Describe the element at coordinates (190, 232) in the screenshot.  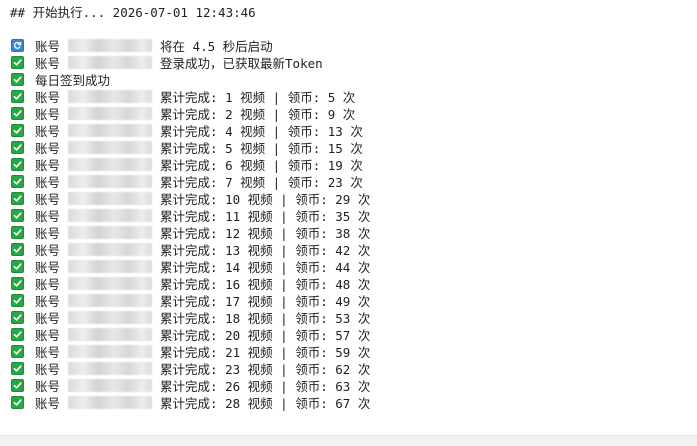
I see `log-line: 账号 累计完成: 12 视频 | 领币: 38 次` at that location.